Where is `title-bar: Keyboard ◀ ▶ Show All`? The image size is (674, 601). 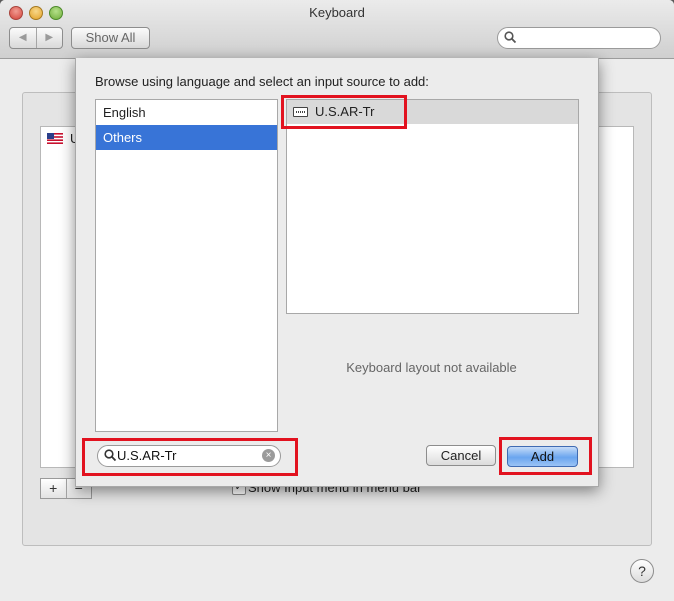 title-bar: Keyboard ◀ ▶ Show All is located at coordinates (337, 29).